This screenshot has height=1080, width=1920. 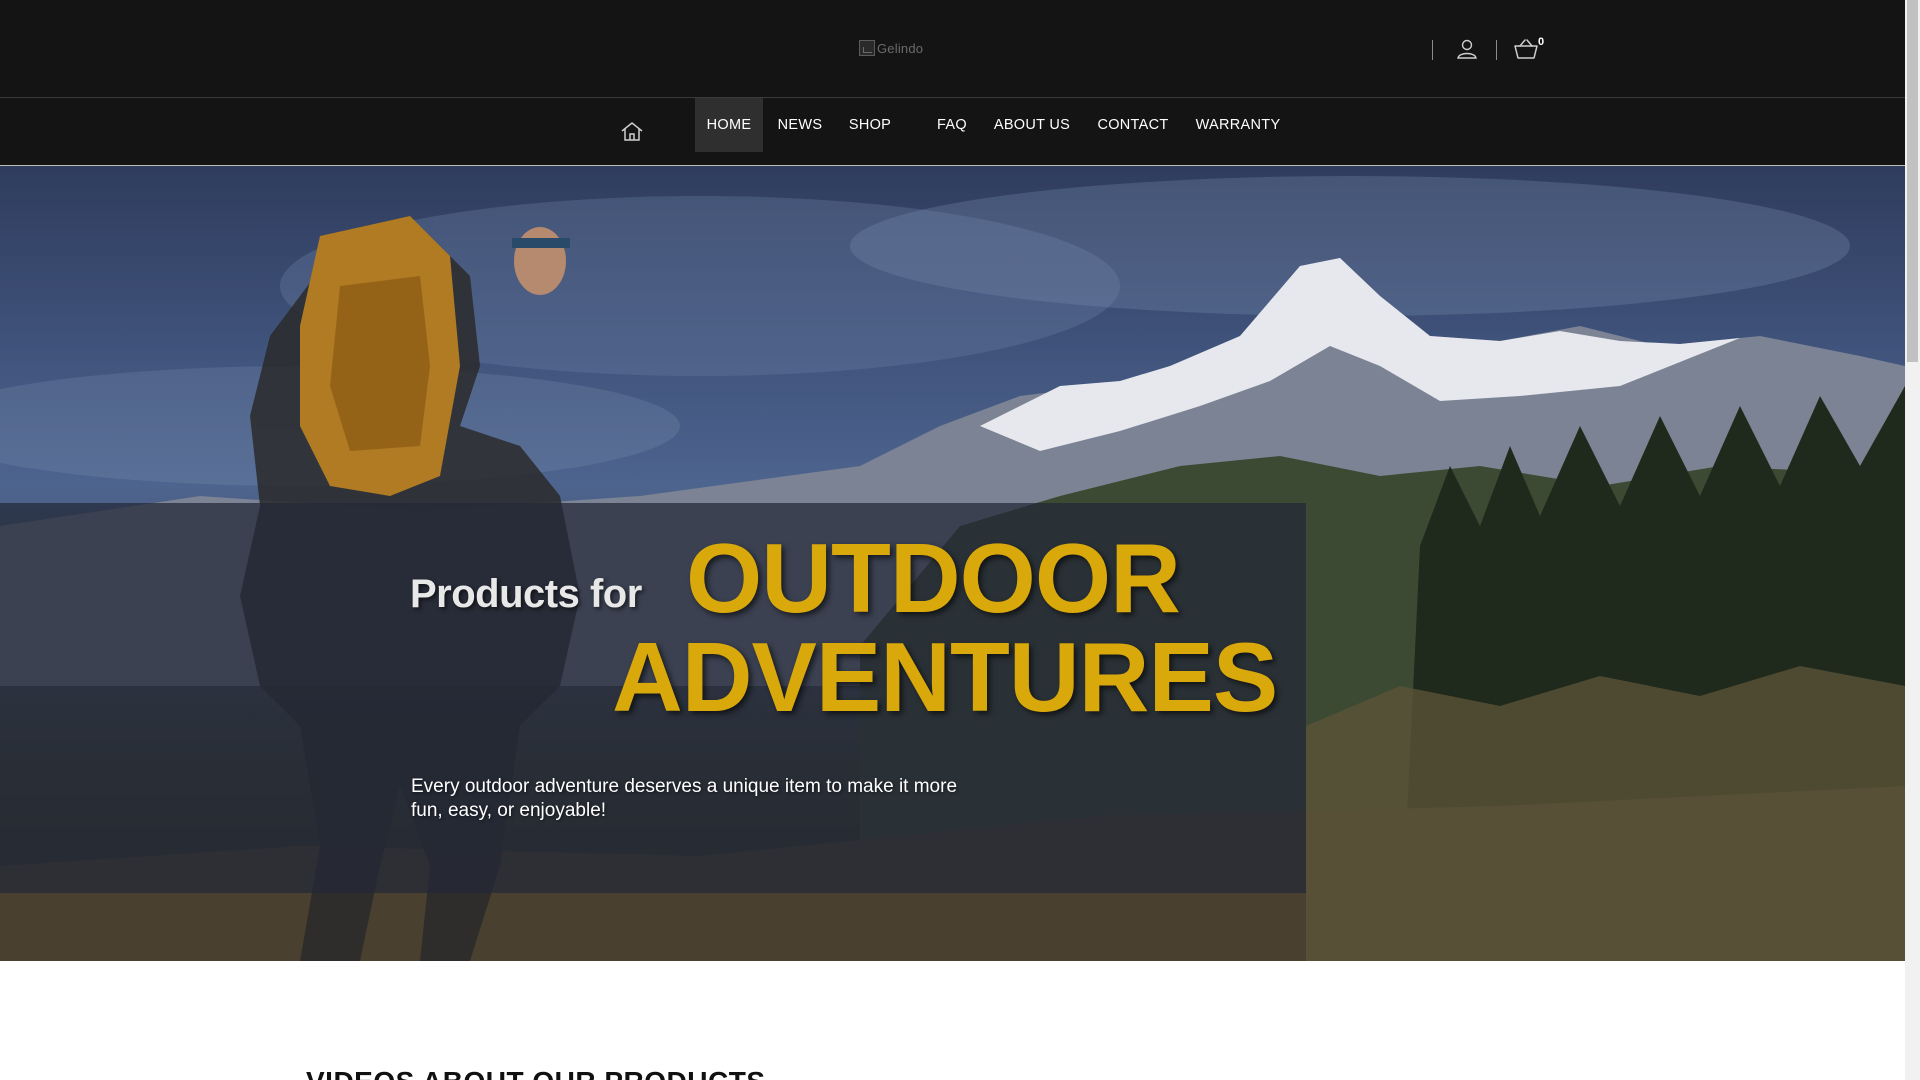 I want to click on nav-item-warranty: WARRANTY, so click(x=1238, y=125).